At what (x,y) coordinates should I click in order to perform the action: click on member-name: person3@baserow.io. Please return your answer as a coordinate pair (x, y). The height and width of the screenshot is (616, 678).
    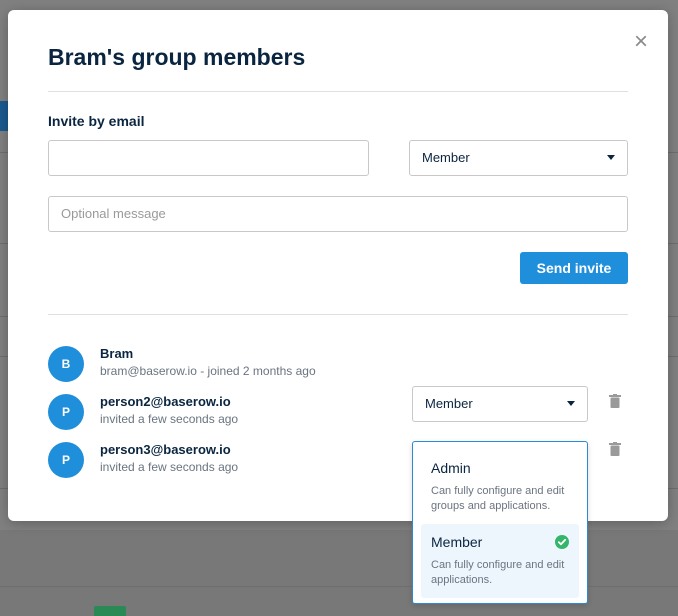
    Looking at the image, I should click on (165, 449).